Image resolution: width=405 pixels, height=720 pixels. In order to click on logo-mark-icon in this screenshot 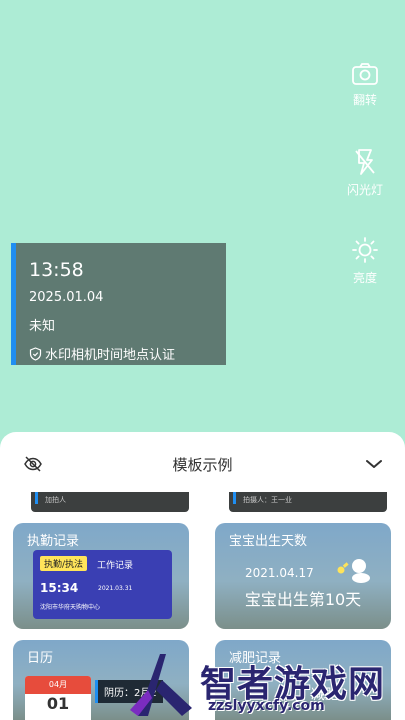, I will do `click(161, 685)`.